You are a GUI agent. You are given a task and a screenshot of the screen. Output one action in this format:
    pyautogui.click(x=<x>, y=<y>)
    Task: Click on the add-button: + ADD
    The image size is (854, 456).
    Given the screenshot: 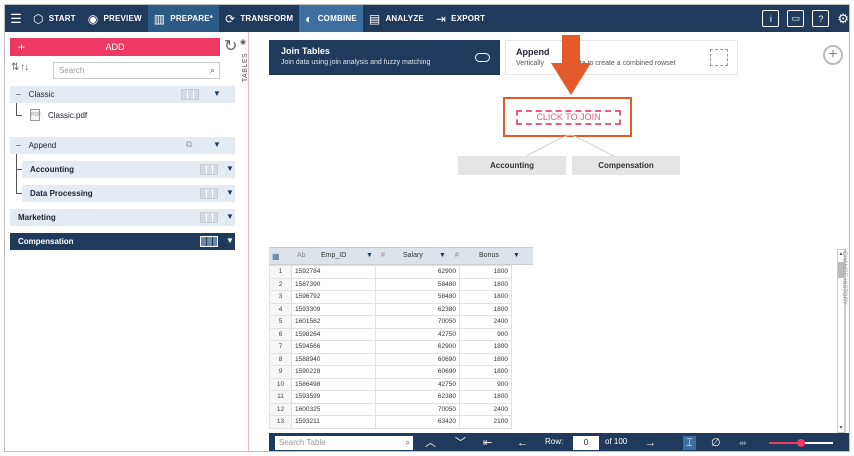 What is the action you would take?
    pyautogui.click(x=115, y=47)
    